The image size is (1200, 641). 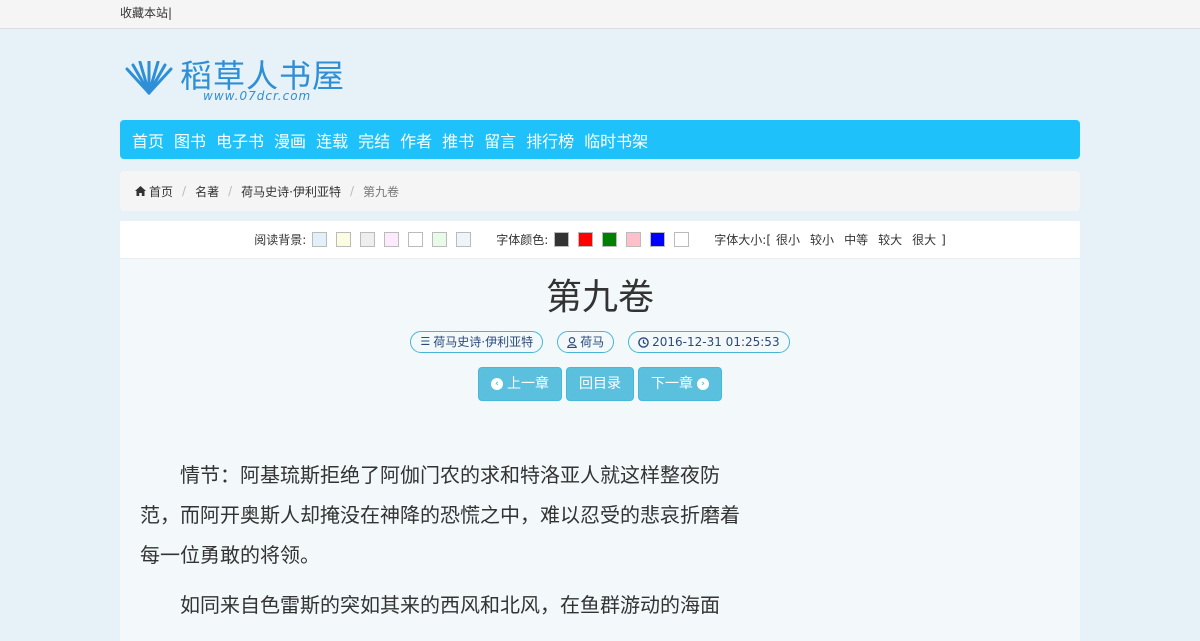 What do you see at coordinates (280, 240) in the screenshot?
I see `bg-label: 阅读背景:` at bounding box center [280, 240].